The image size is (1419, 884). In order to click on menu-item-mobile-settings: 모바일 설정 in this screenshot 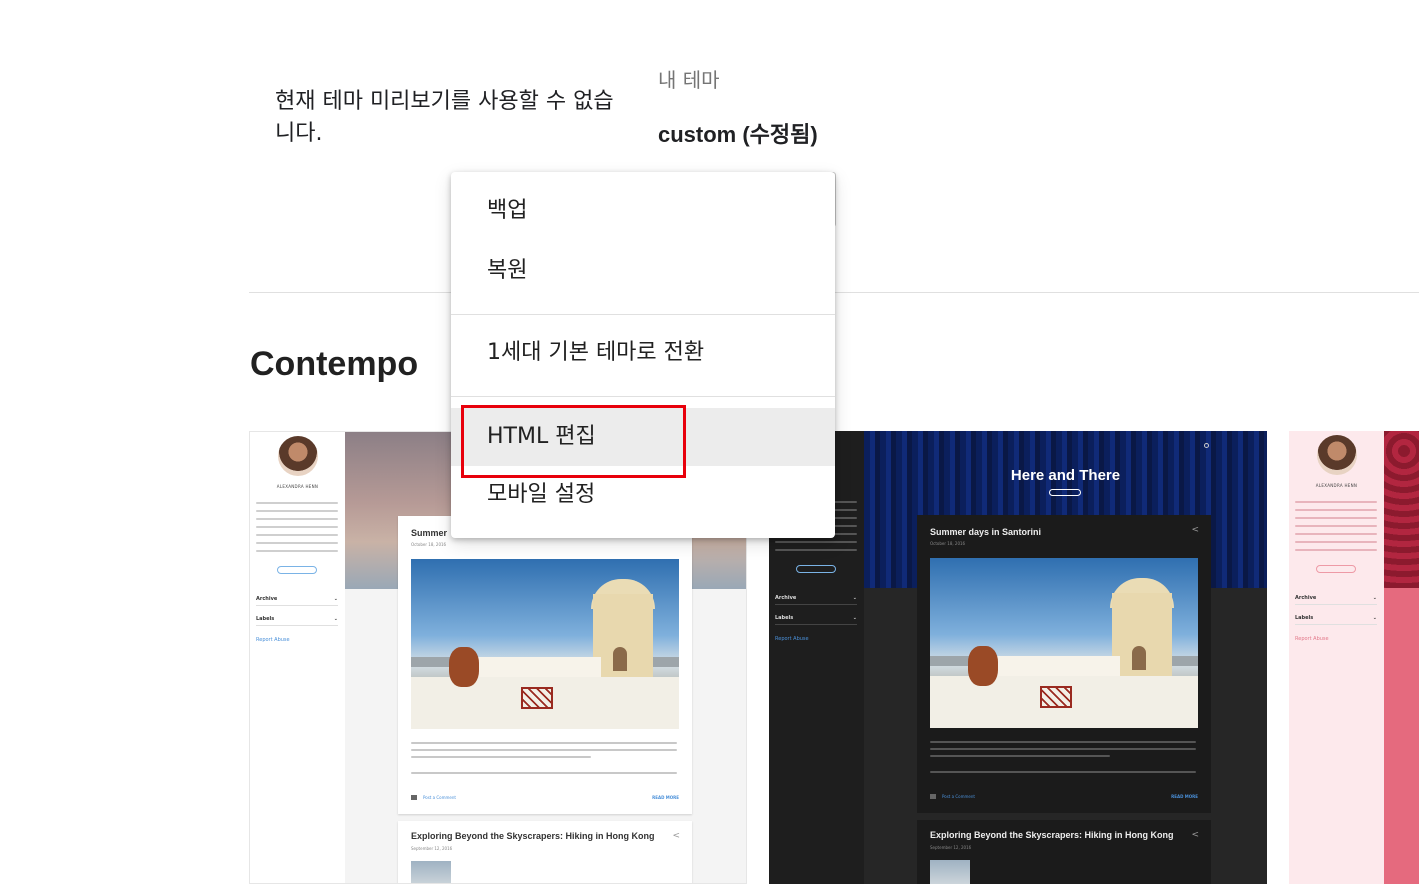, I will do `click(643, 495)`.